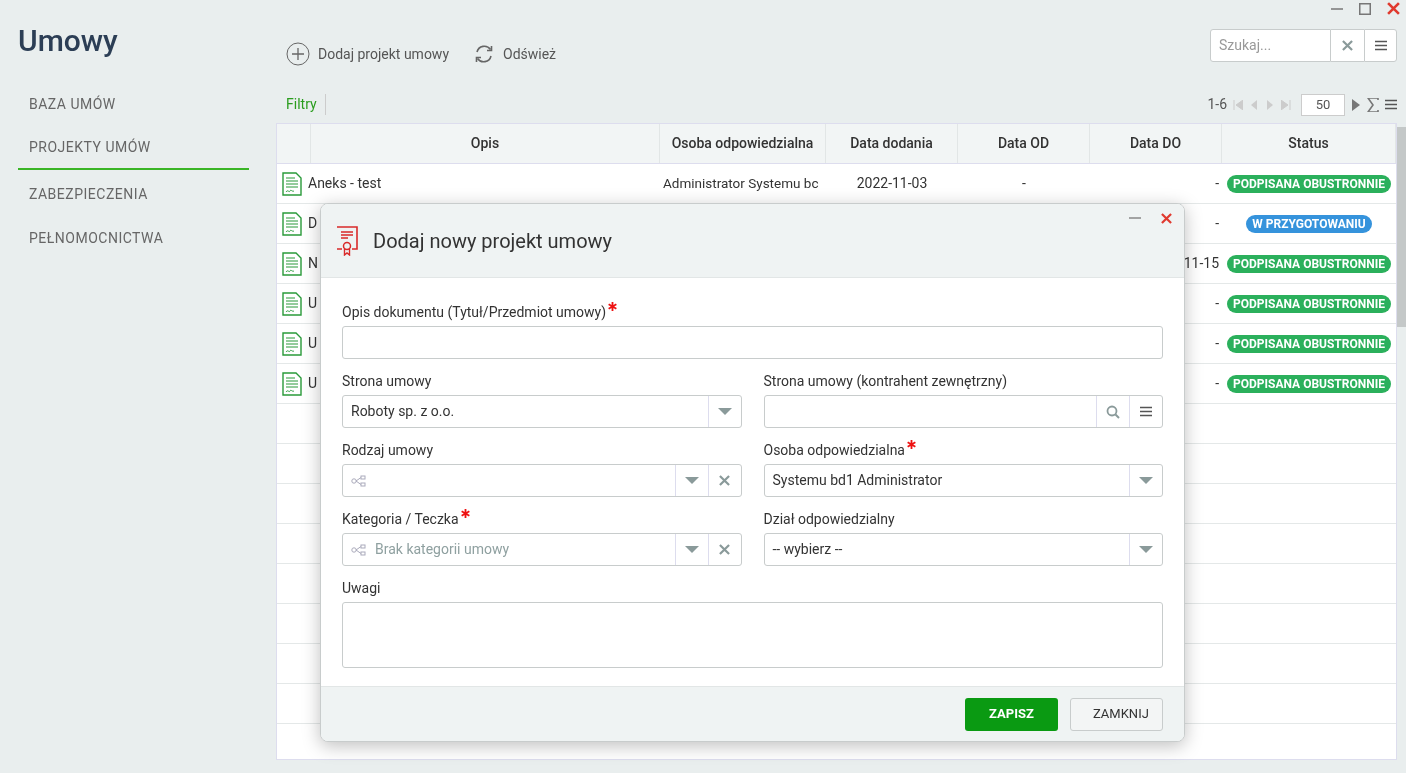 The width and height of the screenshot is (1406, 773). What do you see at coordinates (298, 54) in the screenshot?
I see `plus-circle-icon` at bounding box center [298, 54].